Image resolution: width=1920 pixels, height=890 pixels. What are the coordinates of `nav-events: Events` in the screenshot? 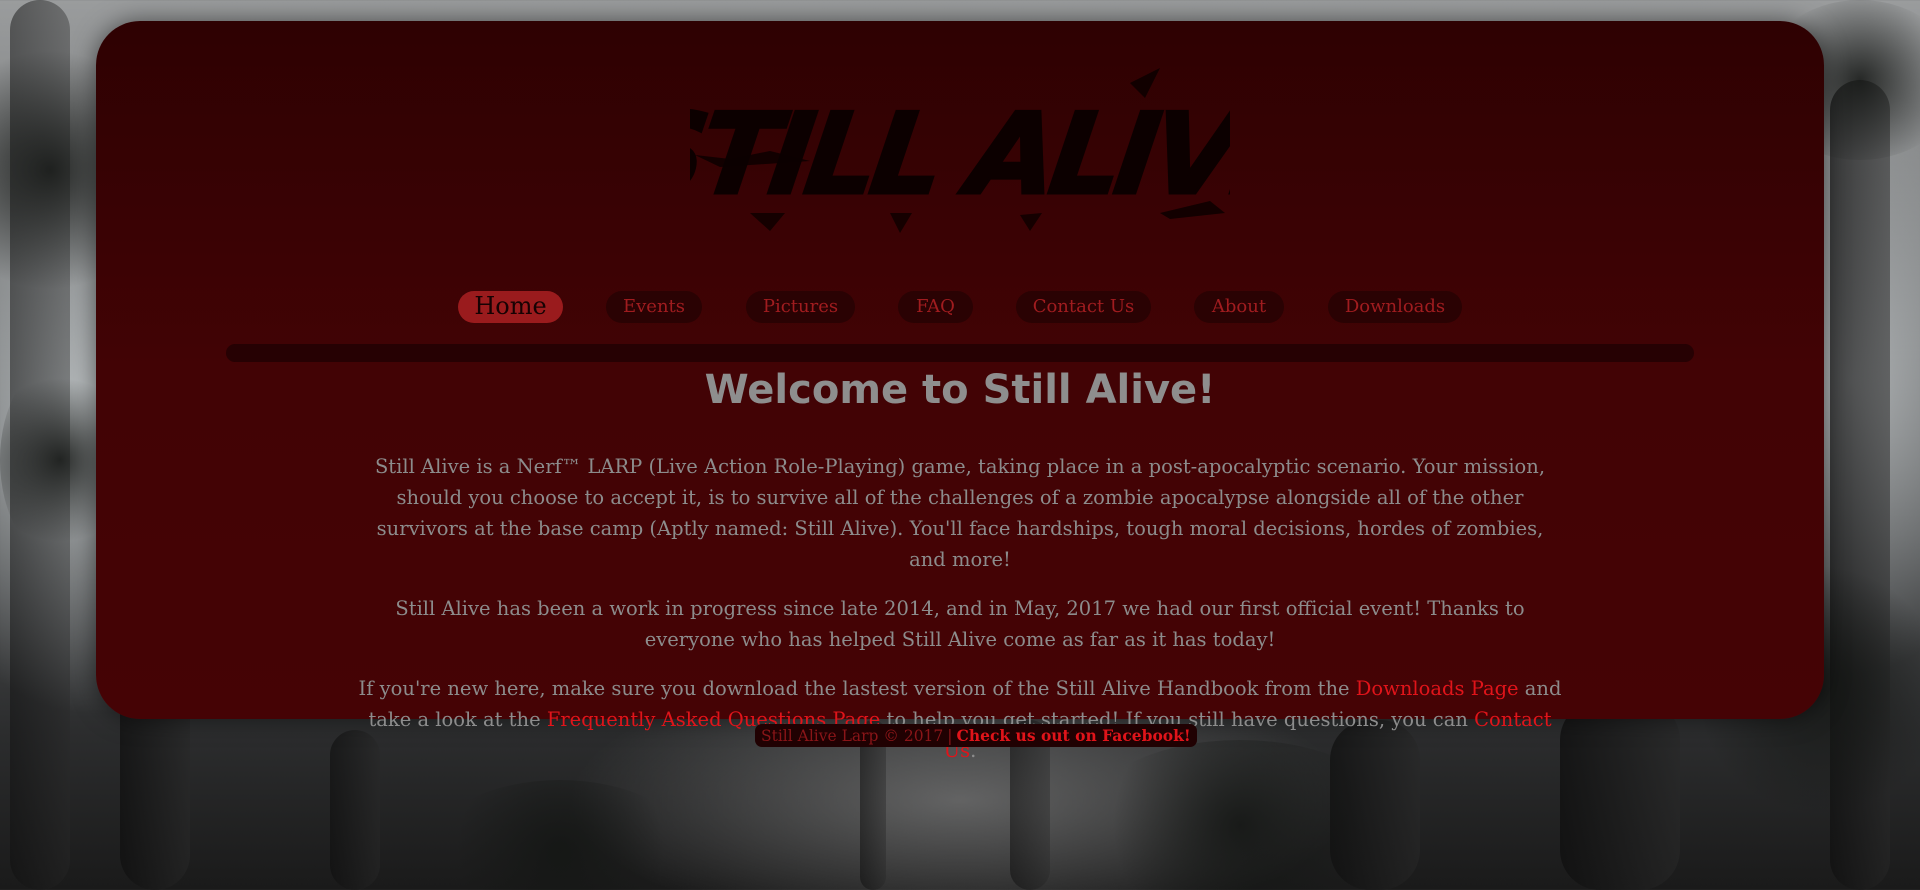 It's located at (654, 307).